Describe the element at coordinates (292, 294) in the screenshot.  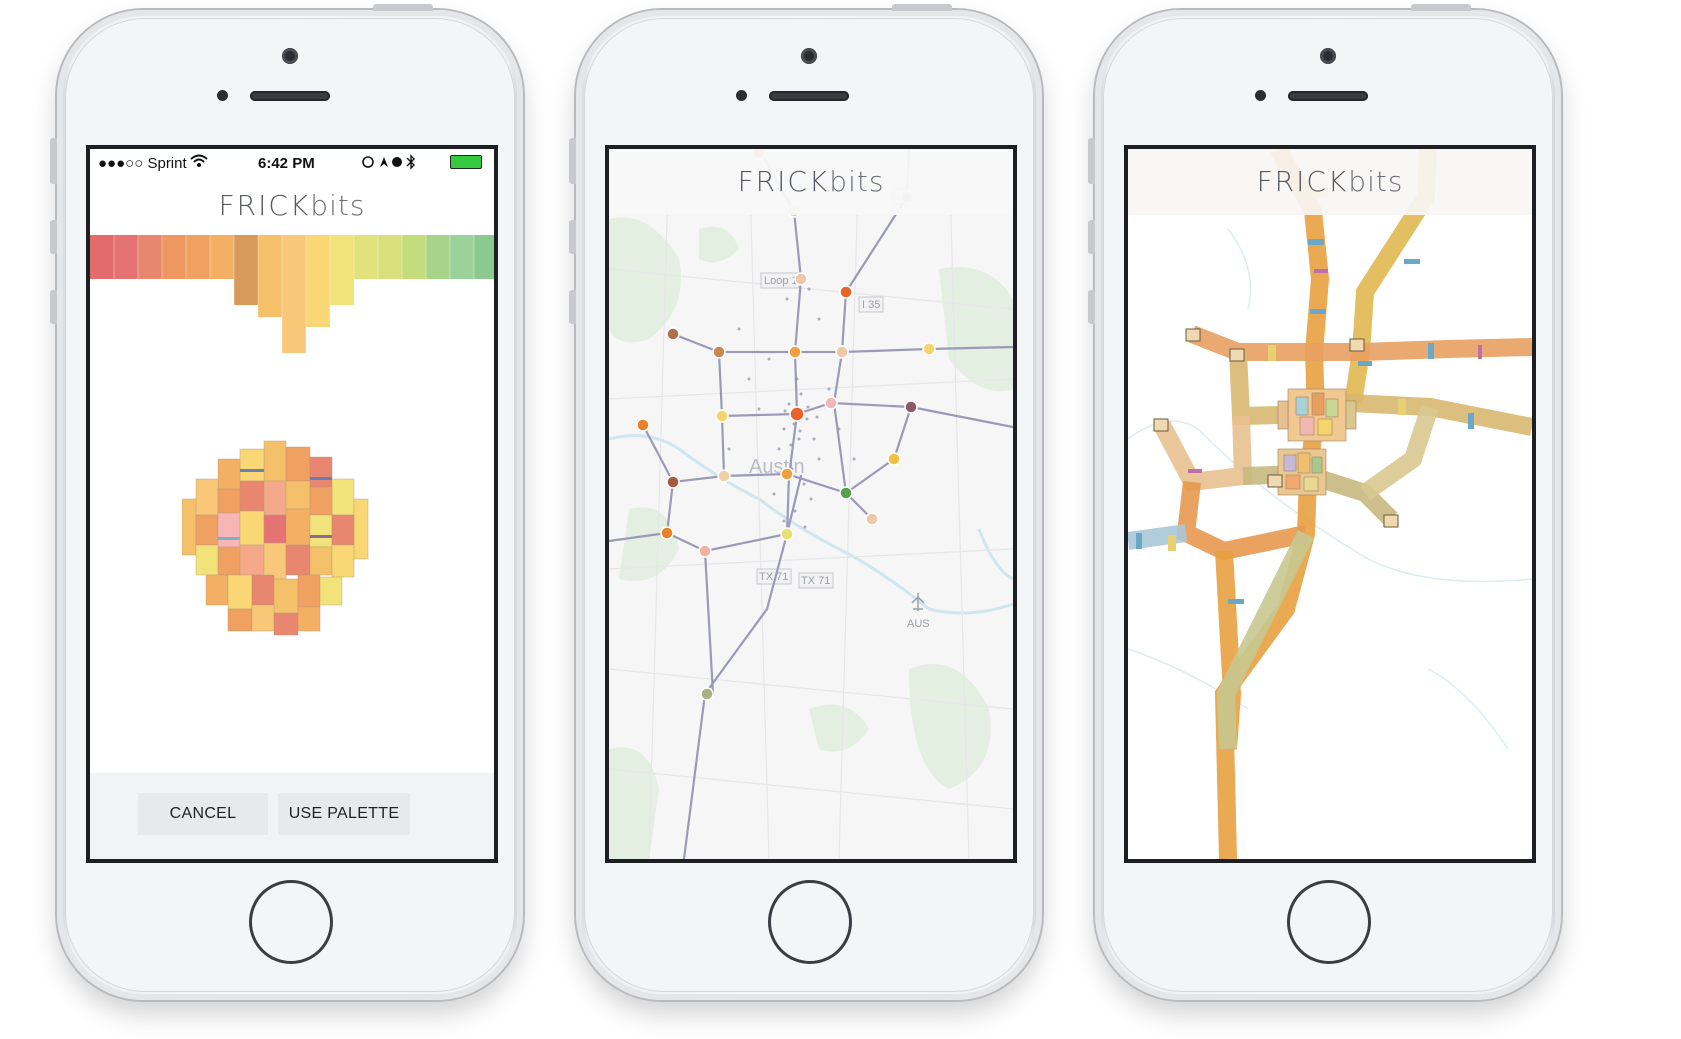
I see `palette-histogram` at that location.